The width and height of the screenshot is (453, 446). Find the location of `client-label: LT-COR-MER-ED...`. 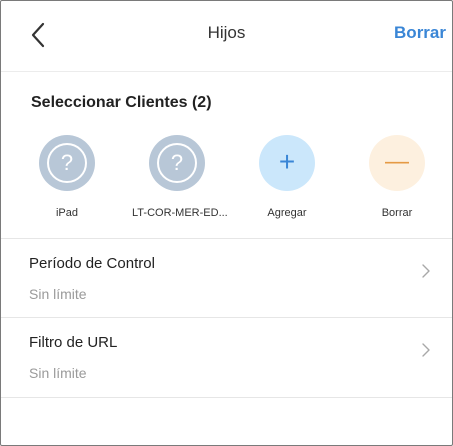

client-label: LT-COR-MER-ED... is located at coordinates (180, 213).